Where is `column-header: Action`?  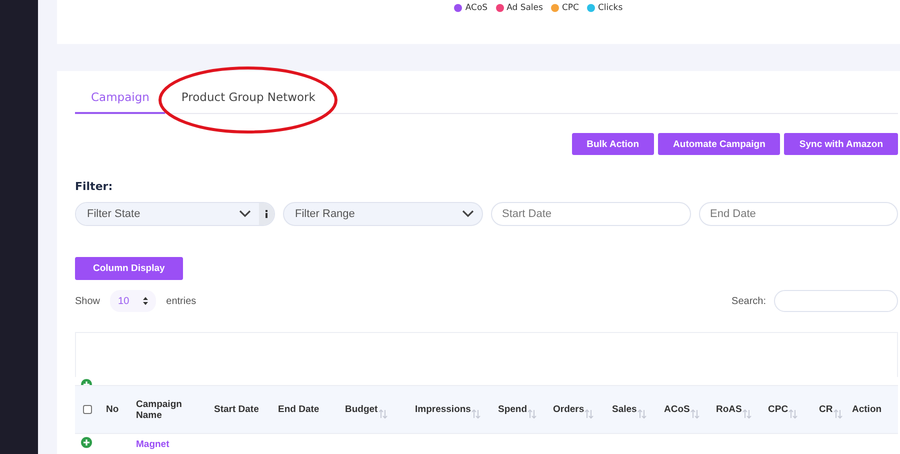
column-header: Action is located at coordinates (867, 409).